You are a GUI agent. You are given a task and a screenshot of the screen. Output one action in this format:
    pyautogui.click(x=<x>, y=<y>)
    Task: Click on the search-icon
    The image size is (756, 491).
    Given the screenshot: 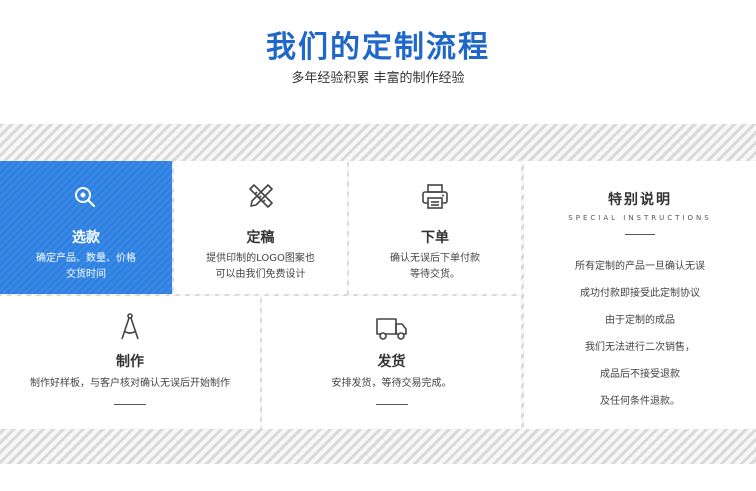 What is the action you would take?
    pyautogui.click(x=85, y=197)
    